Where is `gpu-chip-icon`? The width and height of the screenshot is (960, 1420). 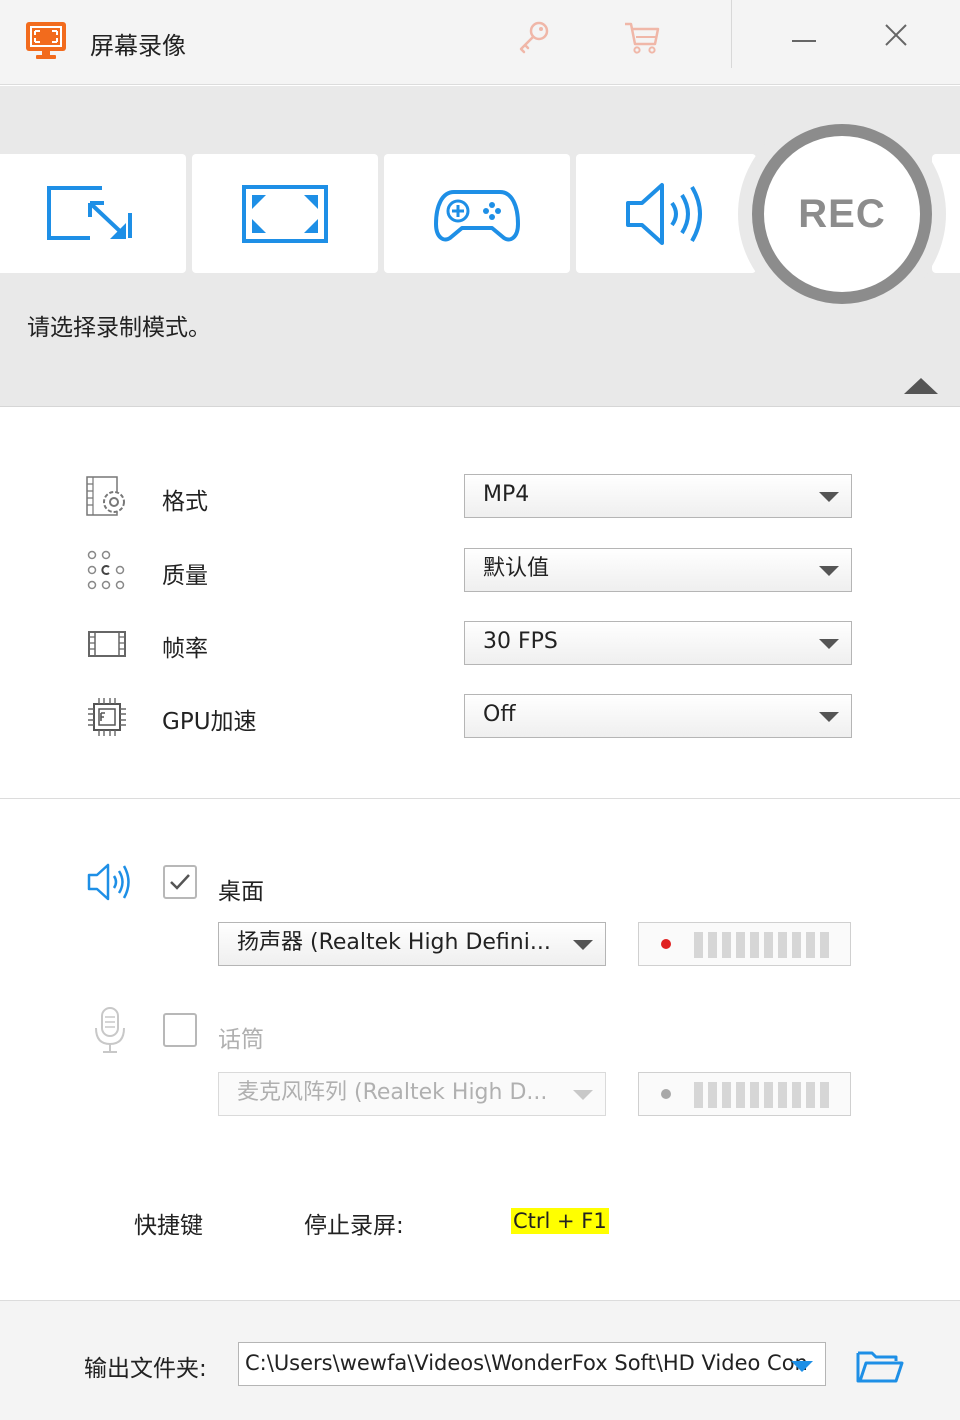
gpu-chip-icon is located at coordinates (107, 717).